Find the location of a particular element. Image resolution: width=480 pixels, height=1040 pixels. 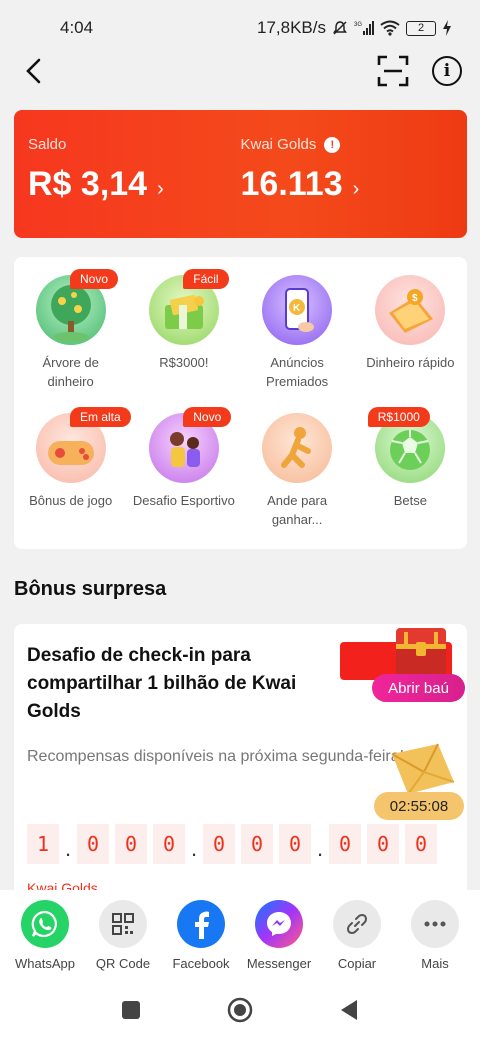

status-time: 4:04 is located at coordinates (77, 27).